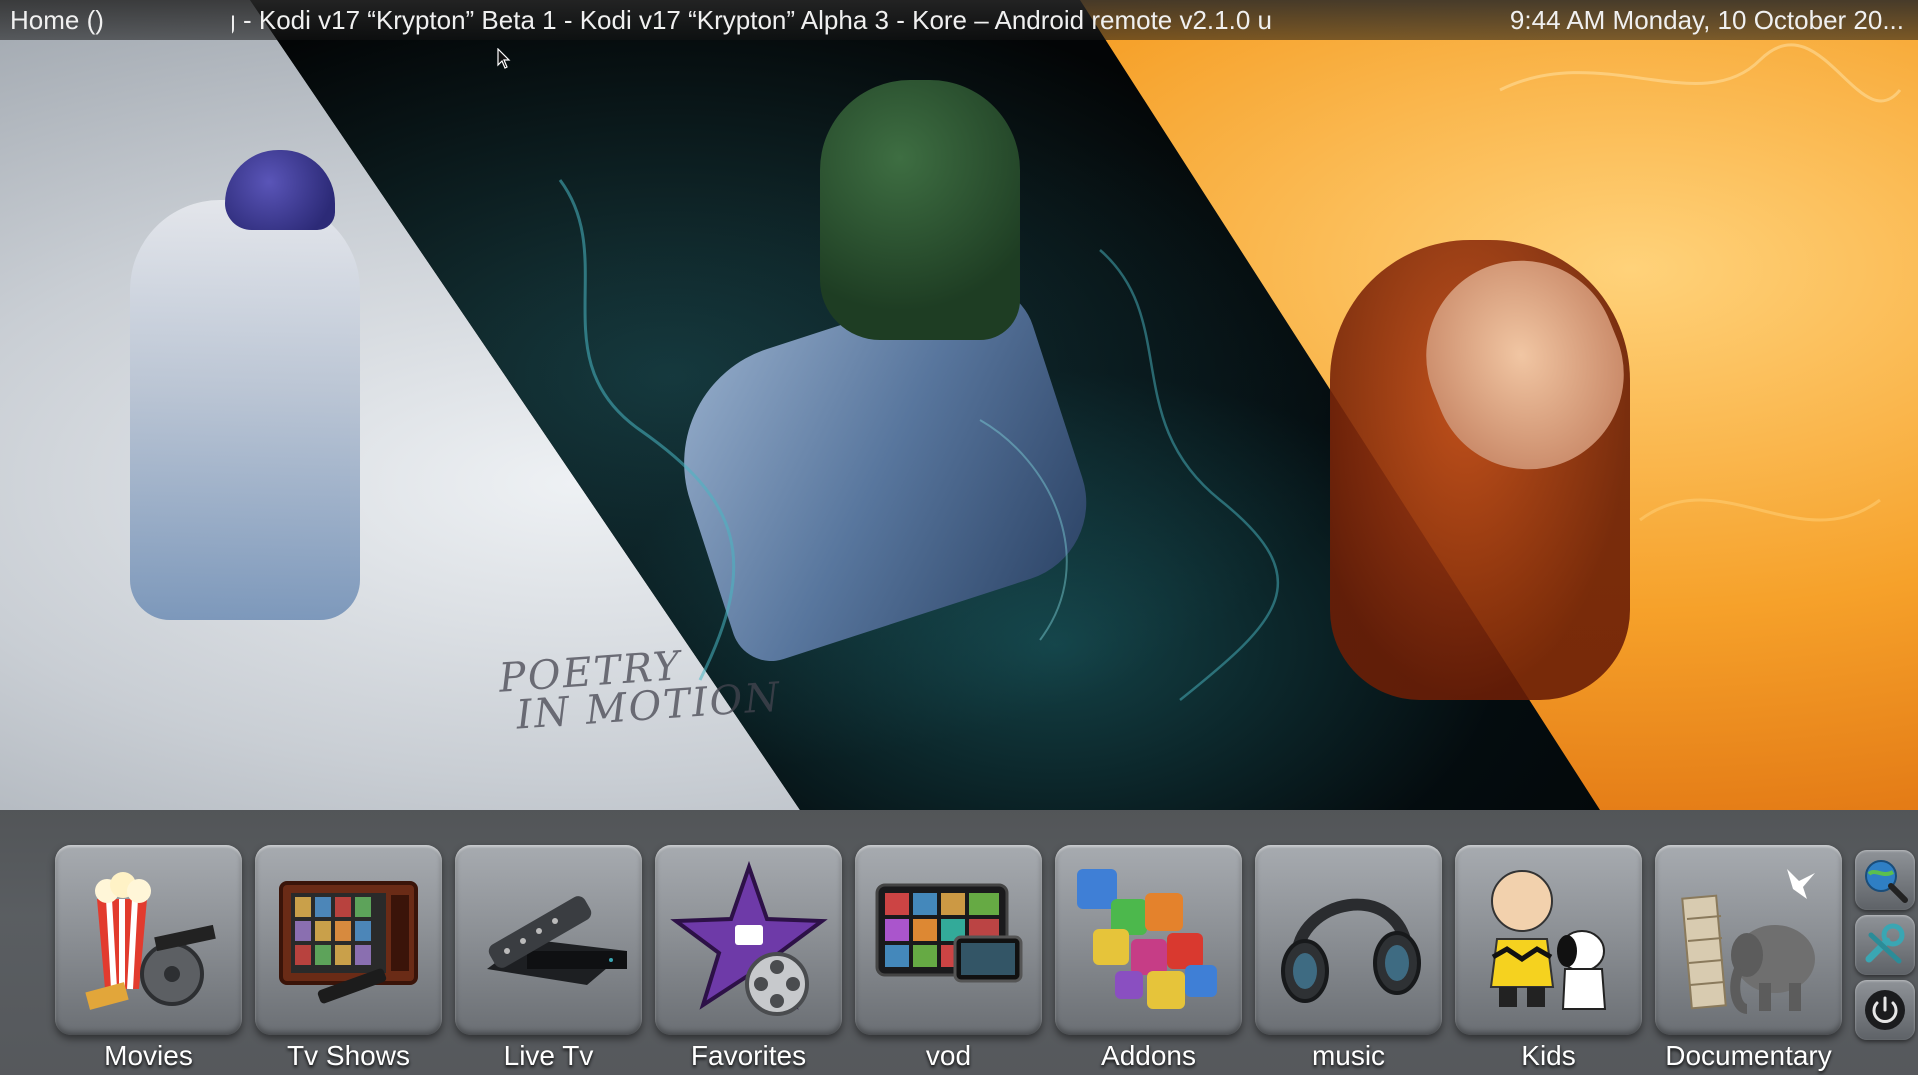 The width and height of the screenshot is (1918, 1075). I want to click on menu-label-movies: Movies, so click(148, 1055).